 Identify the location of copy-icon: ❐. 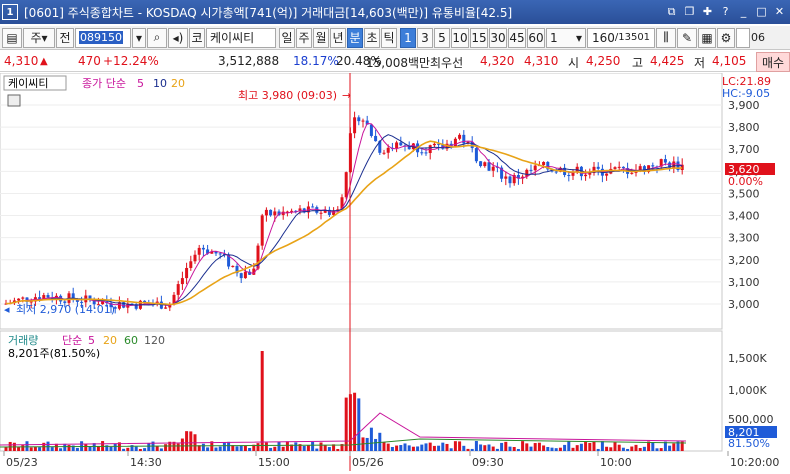
(689, 11).